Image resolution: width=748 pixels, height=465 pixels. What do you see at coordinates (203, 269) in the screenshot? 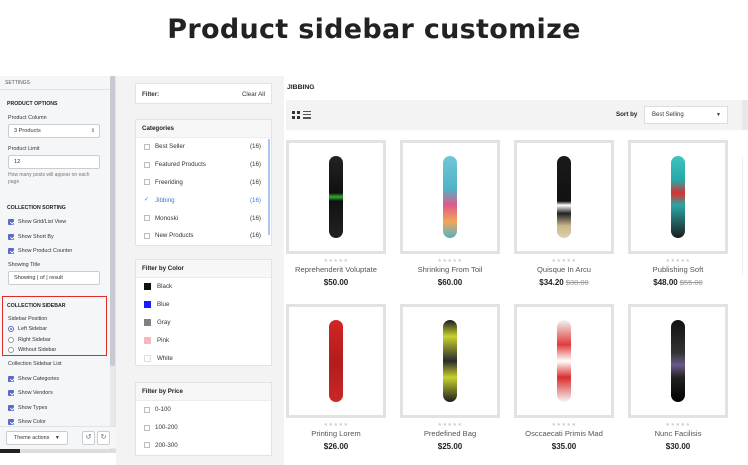
I see `color-filter-heading: Filter by Color` at bounding box center [203, 269].